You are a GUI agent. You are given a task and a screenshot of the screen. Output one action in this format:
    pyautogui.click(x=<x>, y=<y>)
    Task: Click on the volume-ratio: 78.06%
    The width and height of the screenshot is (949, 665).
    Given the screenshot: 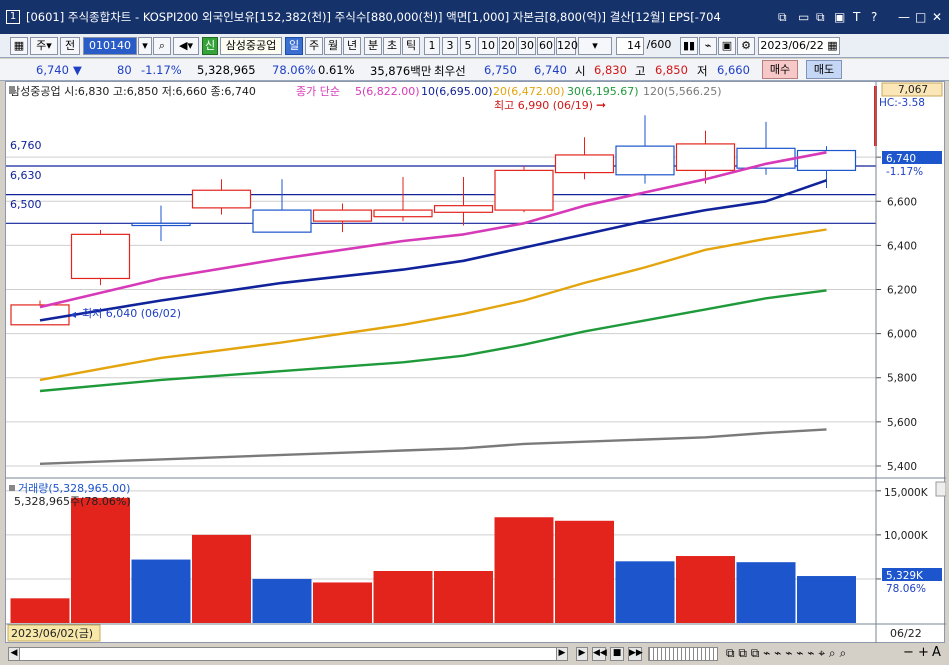 What is the action you would take?
    pyautogui.click(x=294, y=70)
    